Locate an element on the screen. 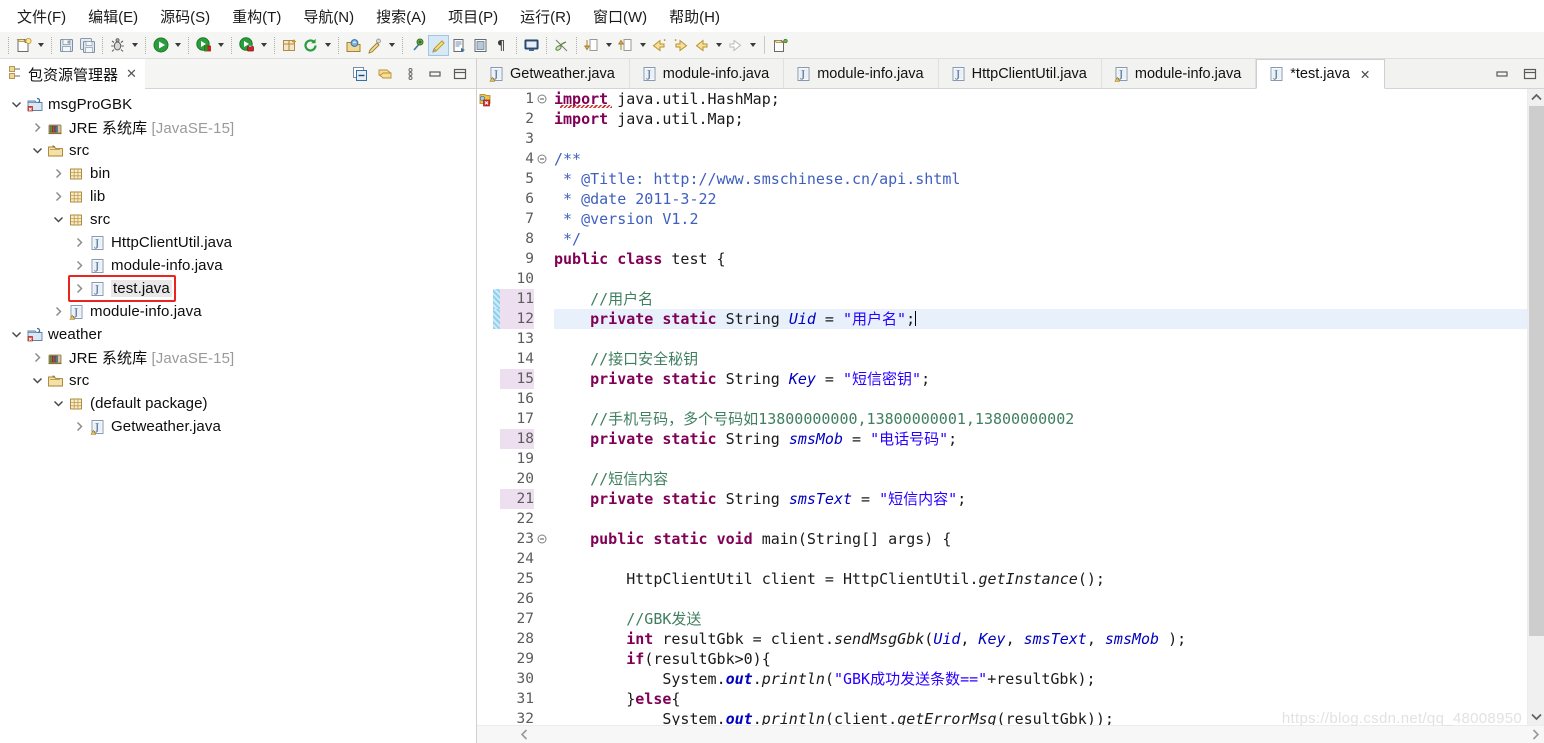 This screenshot has width=1544, height=743. code-line: * @version V1.2 is located at coordinates (1040, 219).